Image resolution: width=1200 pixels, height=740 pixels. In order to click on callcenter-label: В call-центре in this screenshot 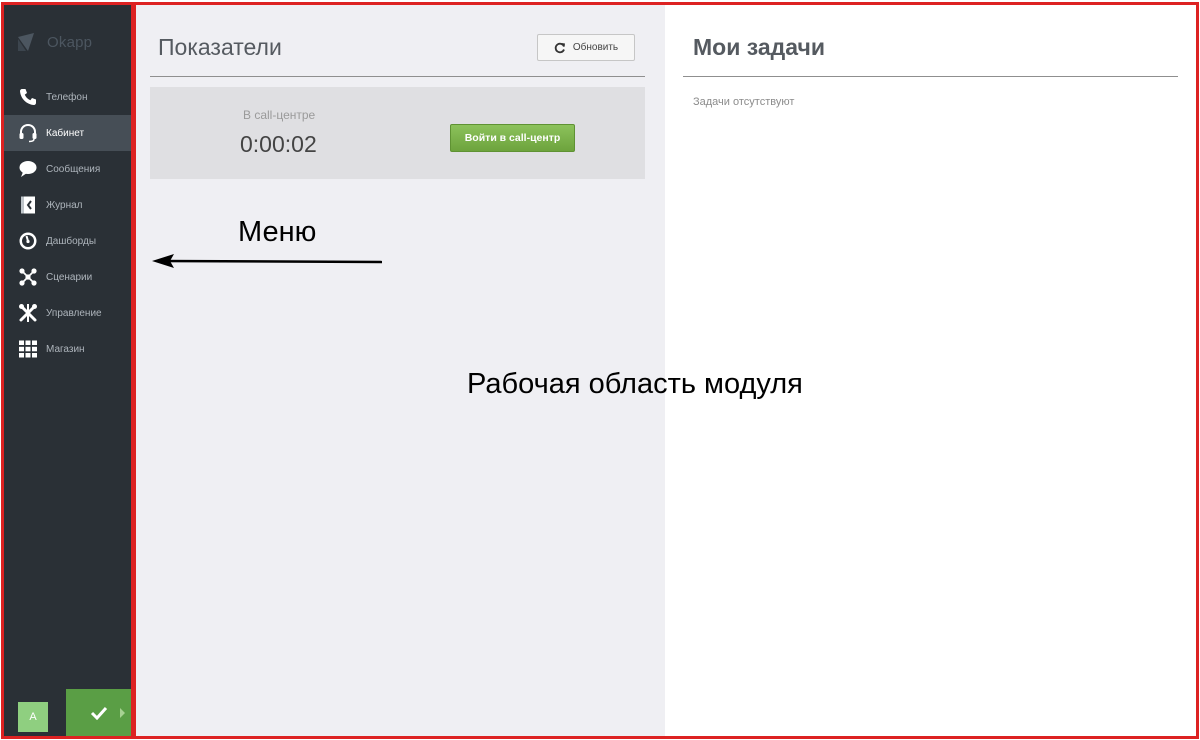, I will do `click(279, 115)`.